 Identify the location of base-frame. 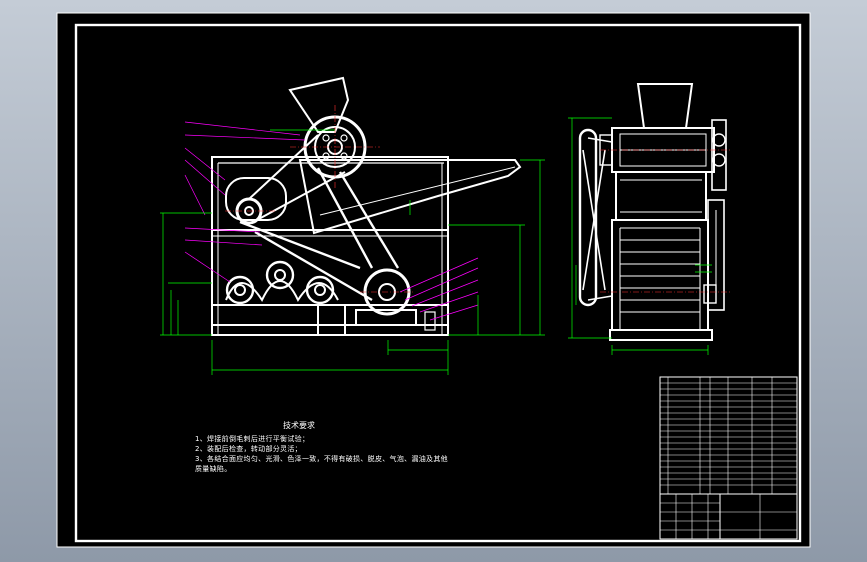
(330, 246).